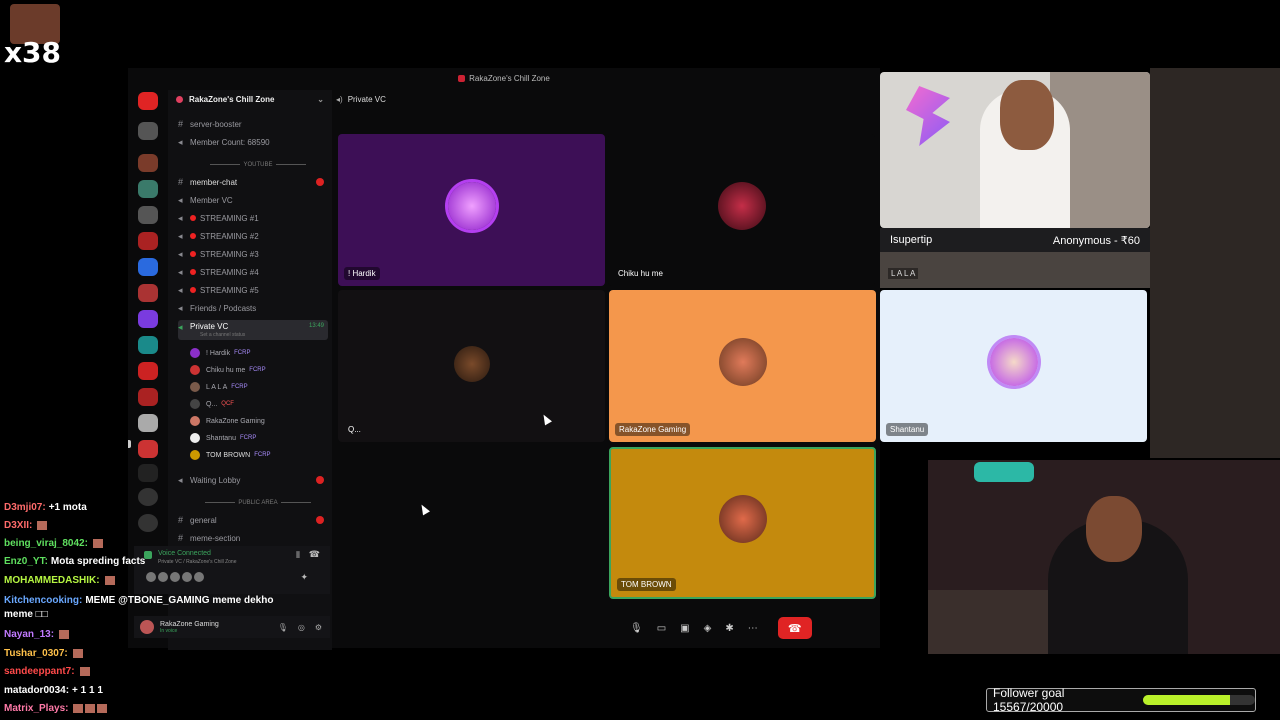 This screenshot has width=1280, height=720. Describe the element at coordinates (1215, 263) in the screenshot. I see `background-room` at that location.